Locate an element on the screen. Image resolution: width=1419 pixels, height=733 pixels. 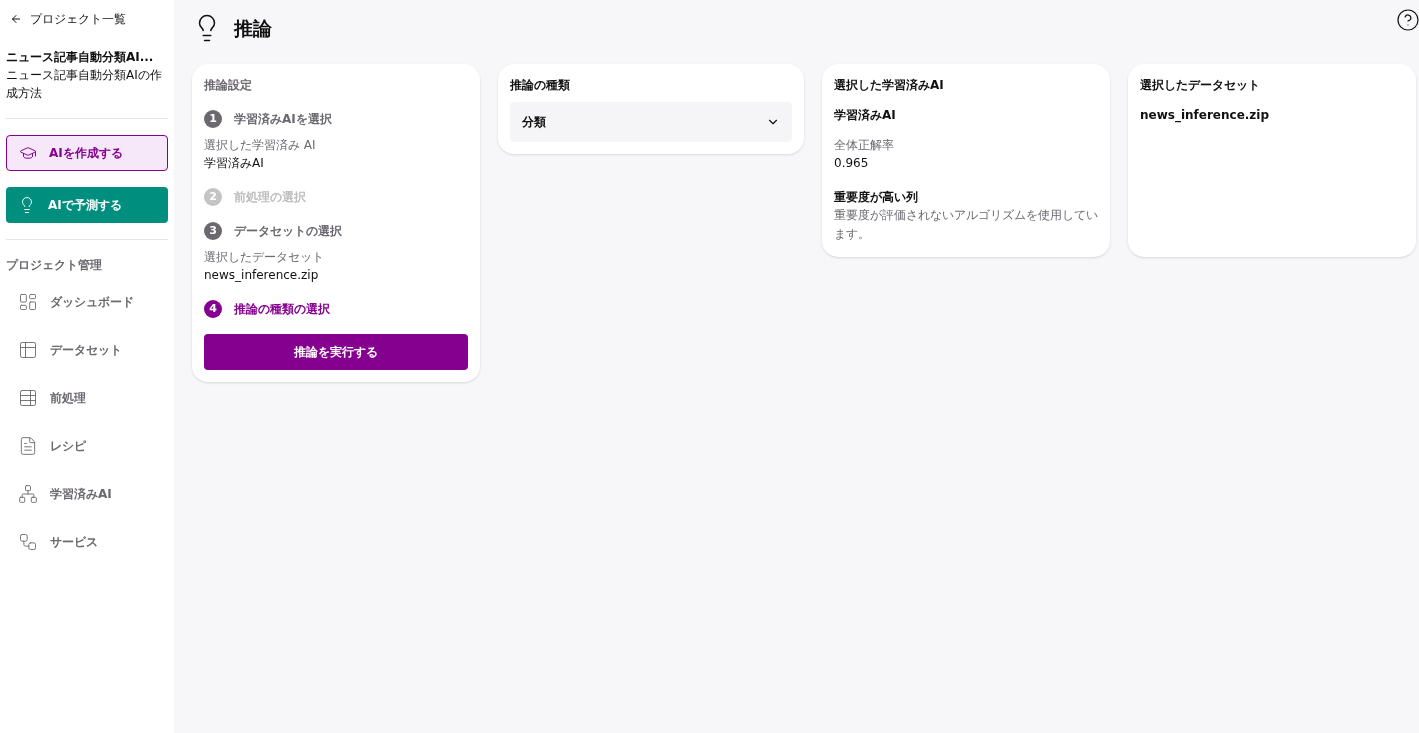
document-icon is located at coordinates (28, 446).